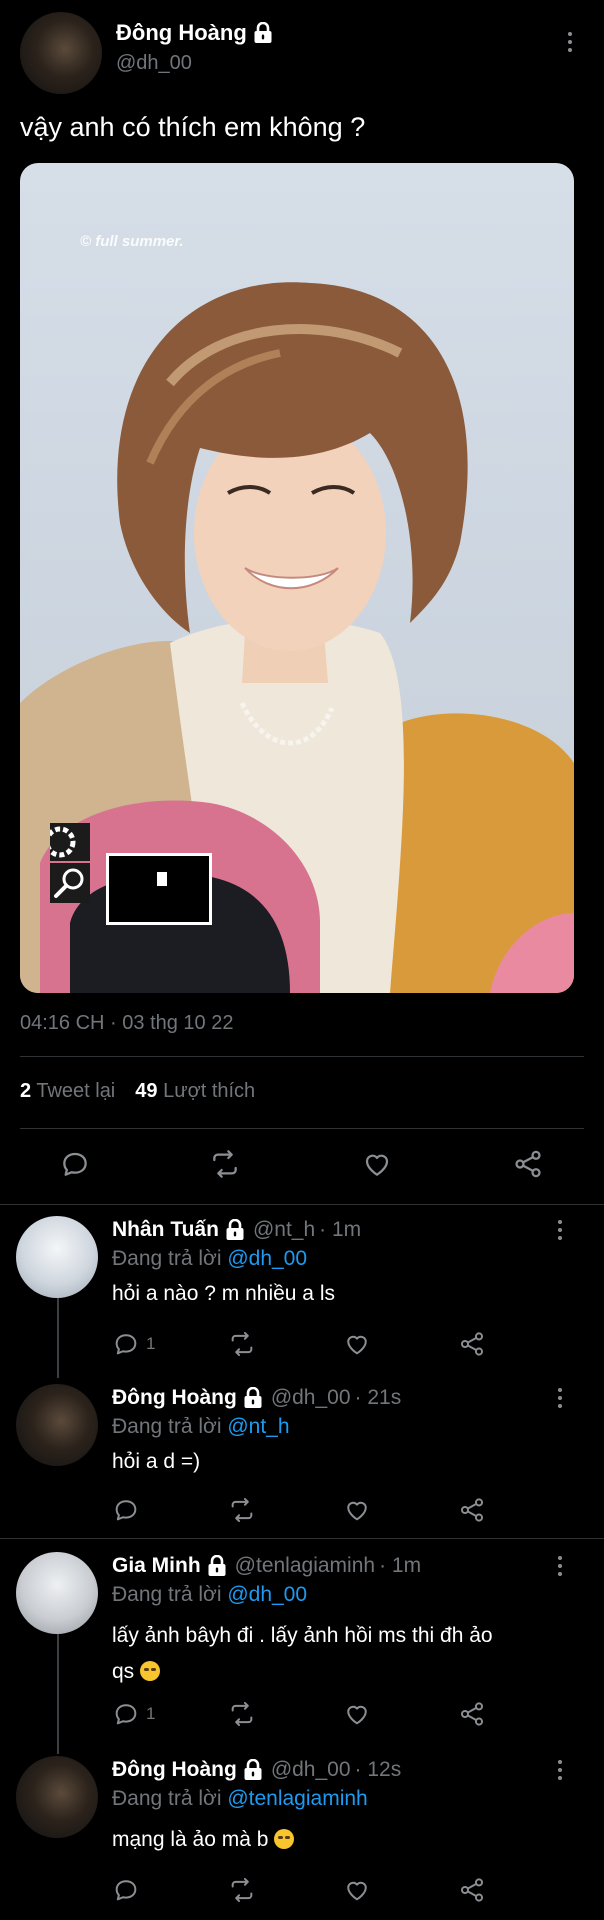 This screenshot has height=1920, width=604. I want to click on replying-to-handle: @nt_h, so click(258, 1426).